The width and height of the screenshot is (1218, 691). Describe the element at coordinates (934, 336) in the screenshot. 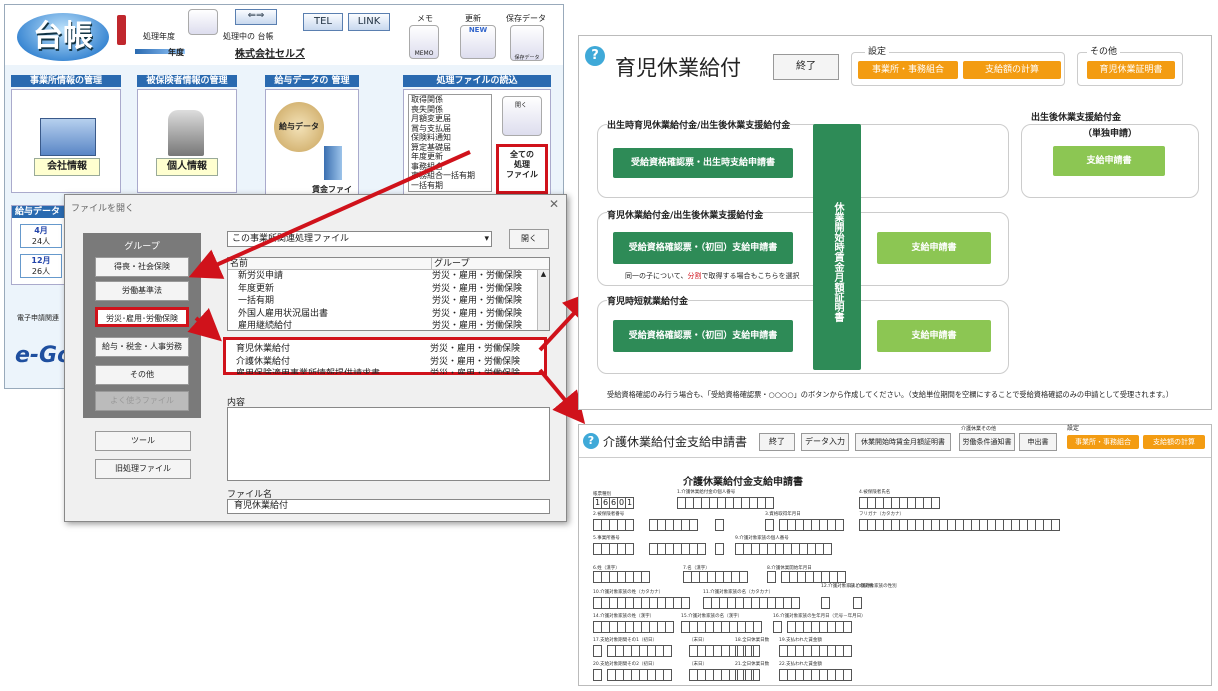

I see `shorttime-pay-button: 支給申請書` at that location.